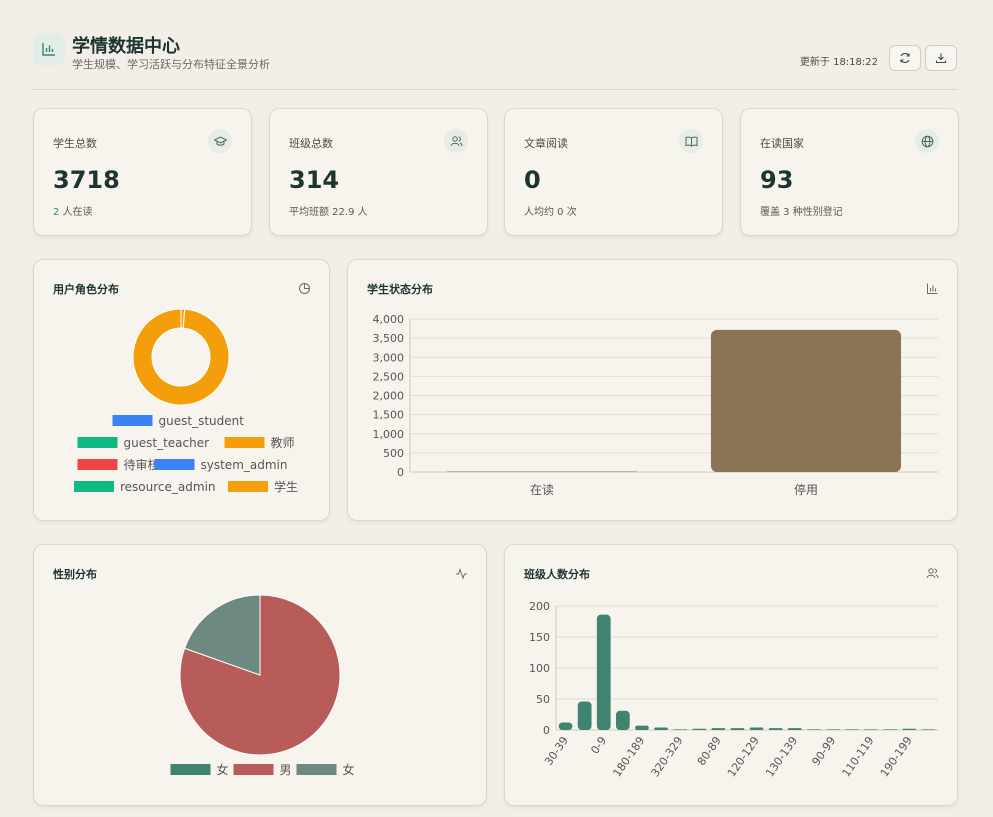 This screenshot has height=817, width=993. Describe the element at coordinates (389, 319) in the screenshot. I see `y-tick-label: 4,000` at that location.